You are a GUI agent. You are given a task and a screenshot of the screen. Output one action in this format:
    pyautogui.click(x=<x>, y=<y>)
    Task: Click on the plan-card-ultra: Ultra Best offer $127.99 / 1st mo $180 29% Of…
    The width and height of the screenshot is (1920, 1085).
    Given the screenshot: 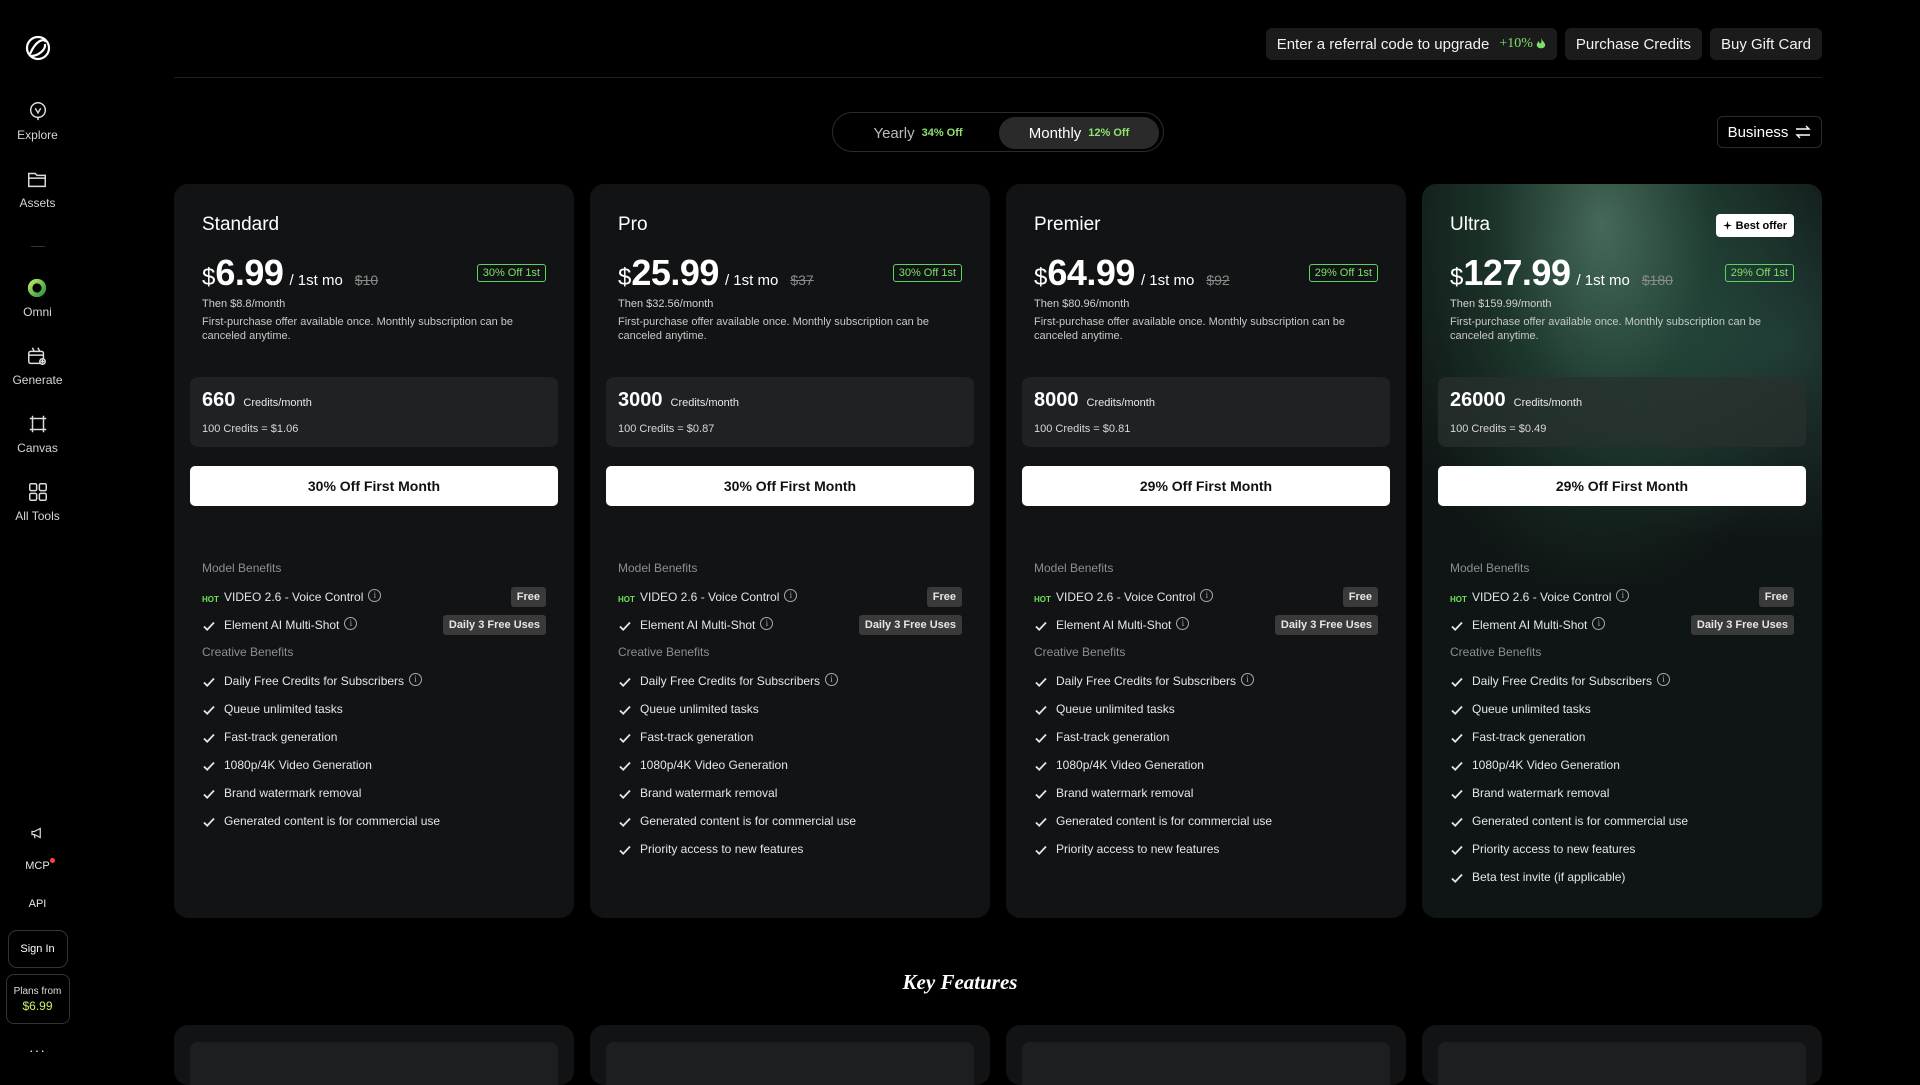 What is the action you would take?
    pyautogui.click(x=1622, y=551)
    